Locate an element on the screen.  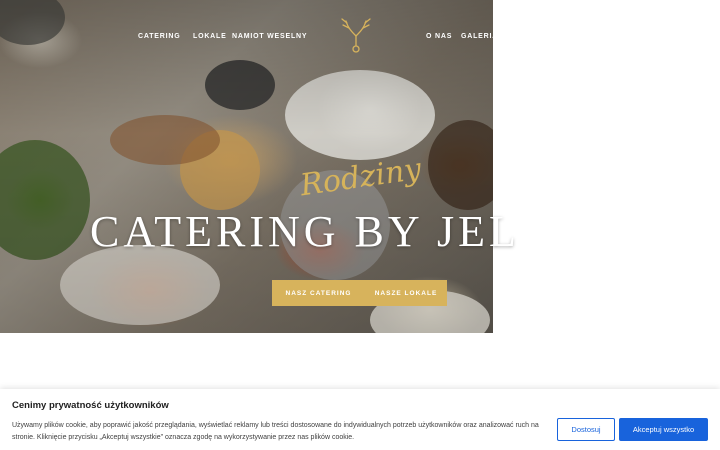
customize-button: Dostosuj is located at coordinates (586, 429).